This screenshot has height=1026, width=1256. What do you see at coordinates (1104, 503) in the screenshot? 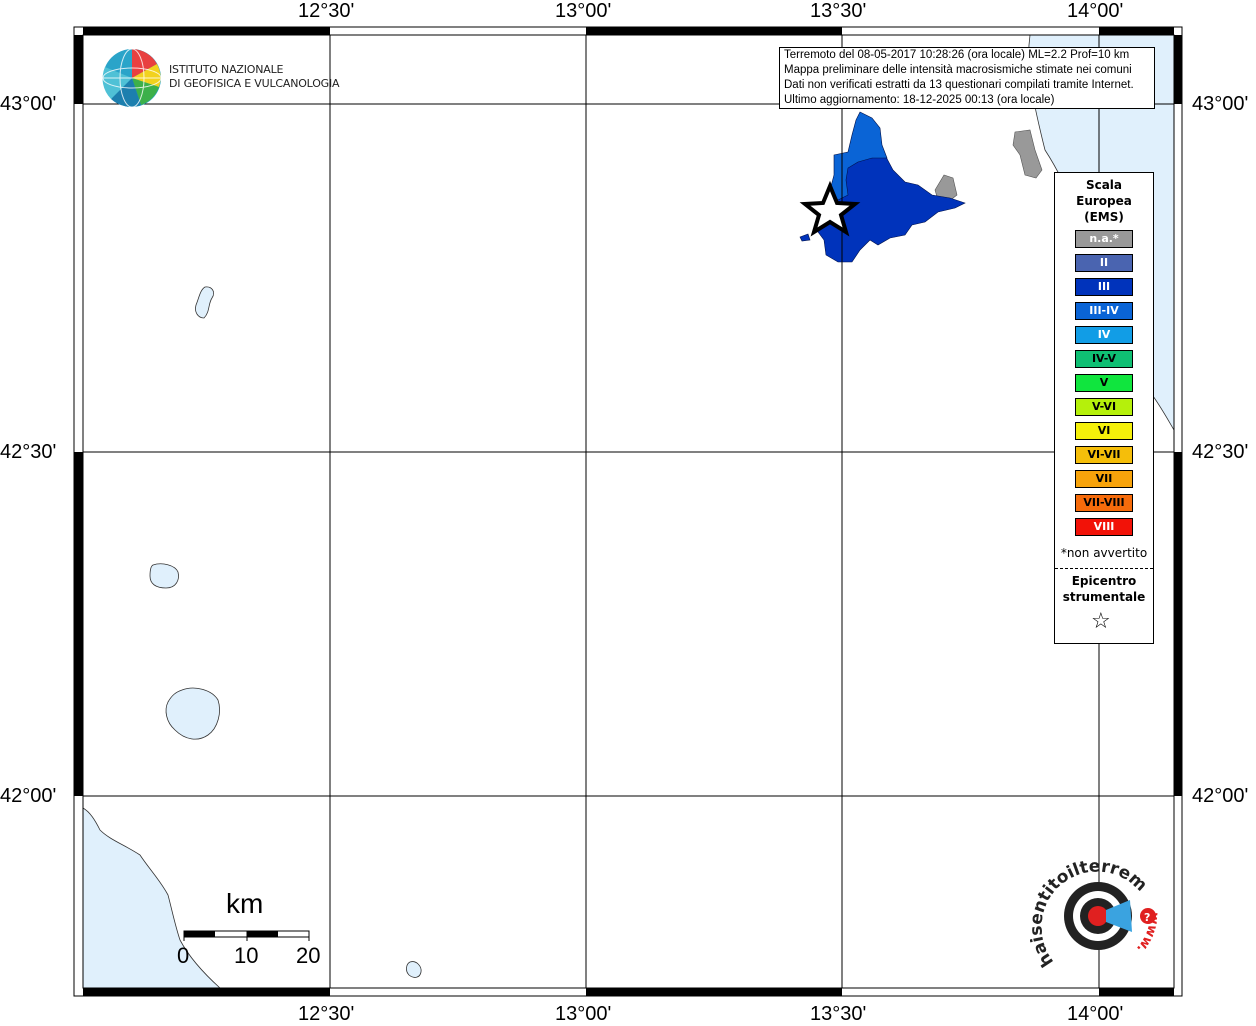
I see `legend-swatch: VII-VIII` at bounding box center [1104, 503].